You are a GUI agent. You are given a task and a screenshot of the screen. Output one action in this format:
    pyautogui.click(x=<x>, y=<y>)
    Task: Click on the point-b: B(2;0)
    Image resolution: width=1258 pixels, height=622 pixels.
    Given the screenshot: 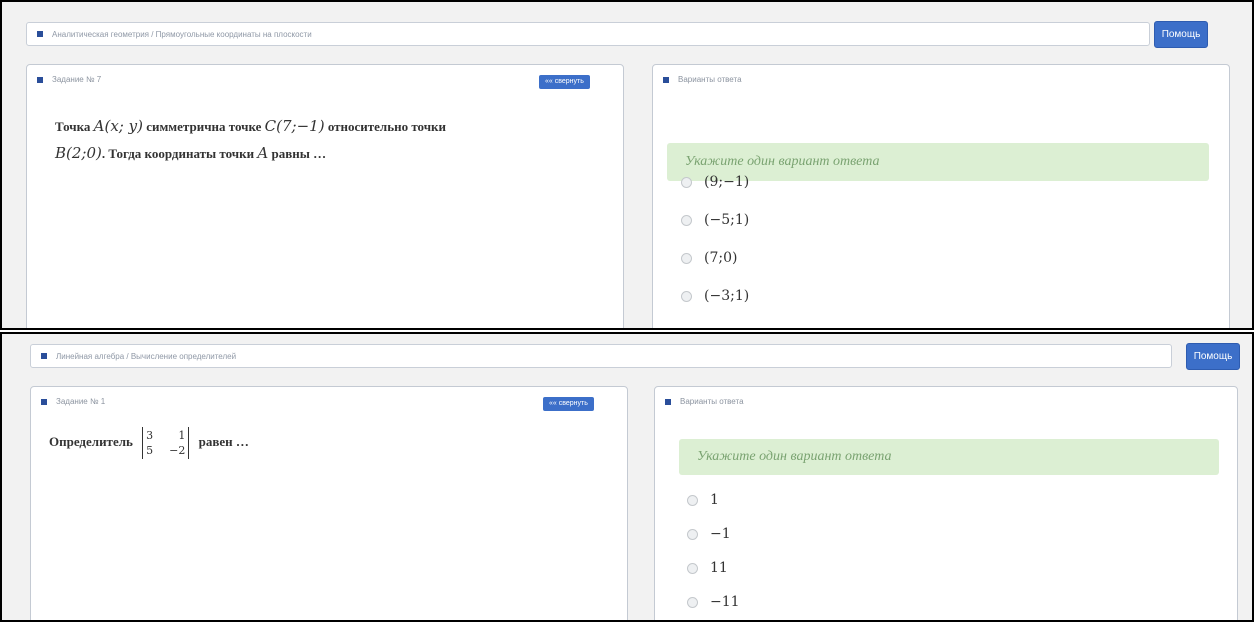 What is the action you would take?
    pyautogui.click(x=78, y=153)
    